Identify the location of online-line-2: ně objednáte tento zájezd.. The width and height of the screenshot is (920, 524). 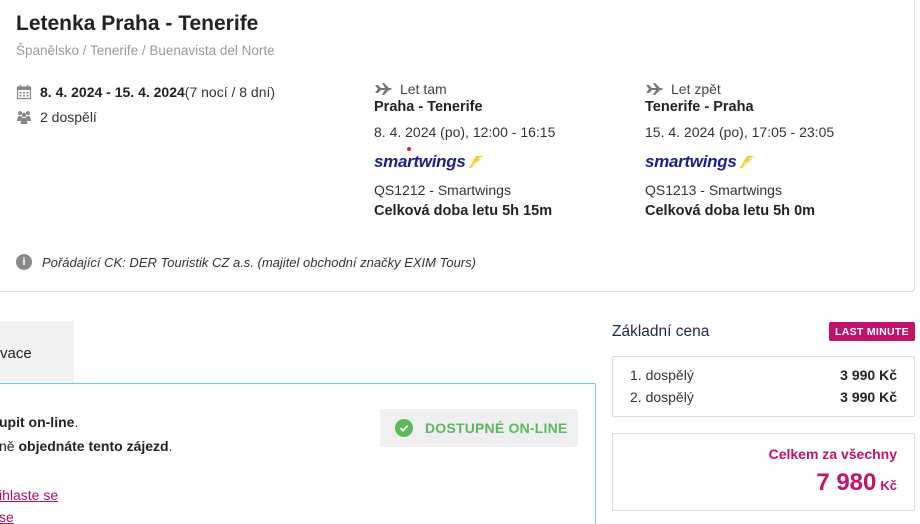
(86, 446).